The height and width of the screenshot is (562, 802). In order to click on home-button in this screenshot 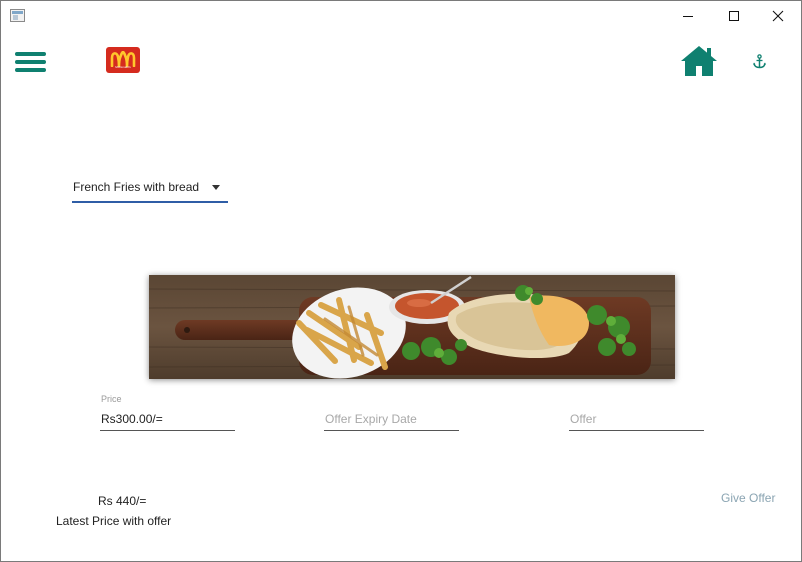, I will do `click(699, 61)`.